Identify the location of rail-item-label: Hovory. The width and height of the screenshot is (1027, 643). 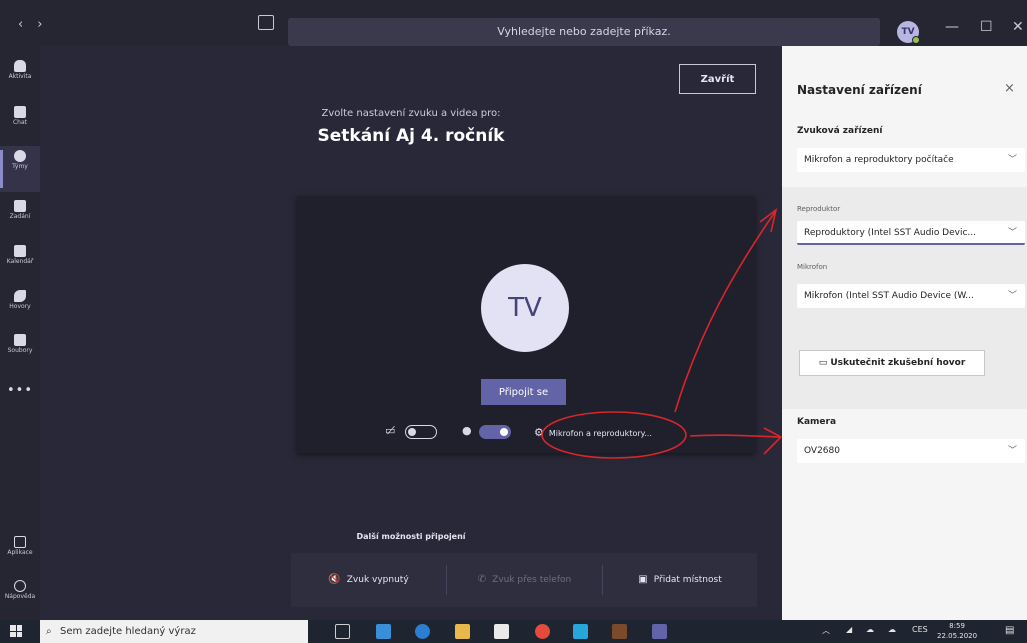
(20, 306).